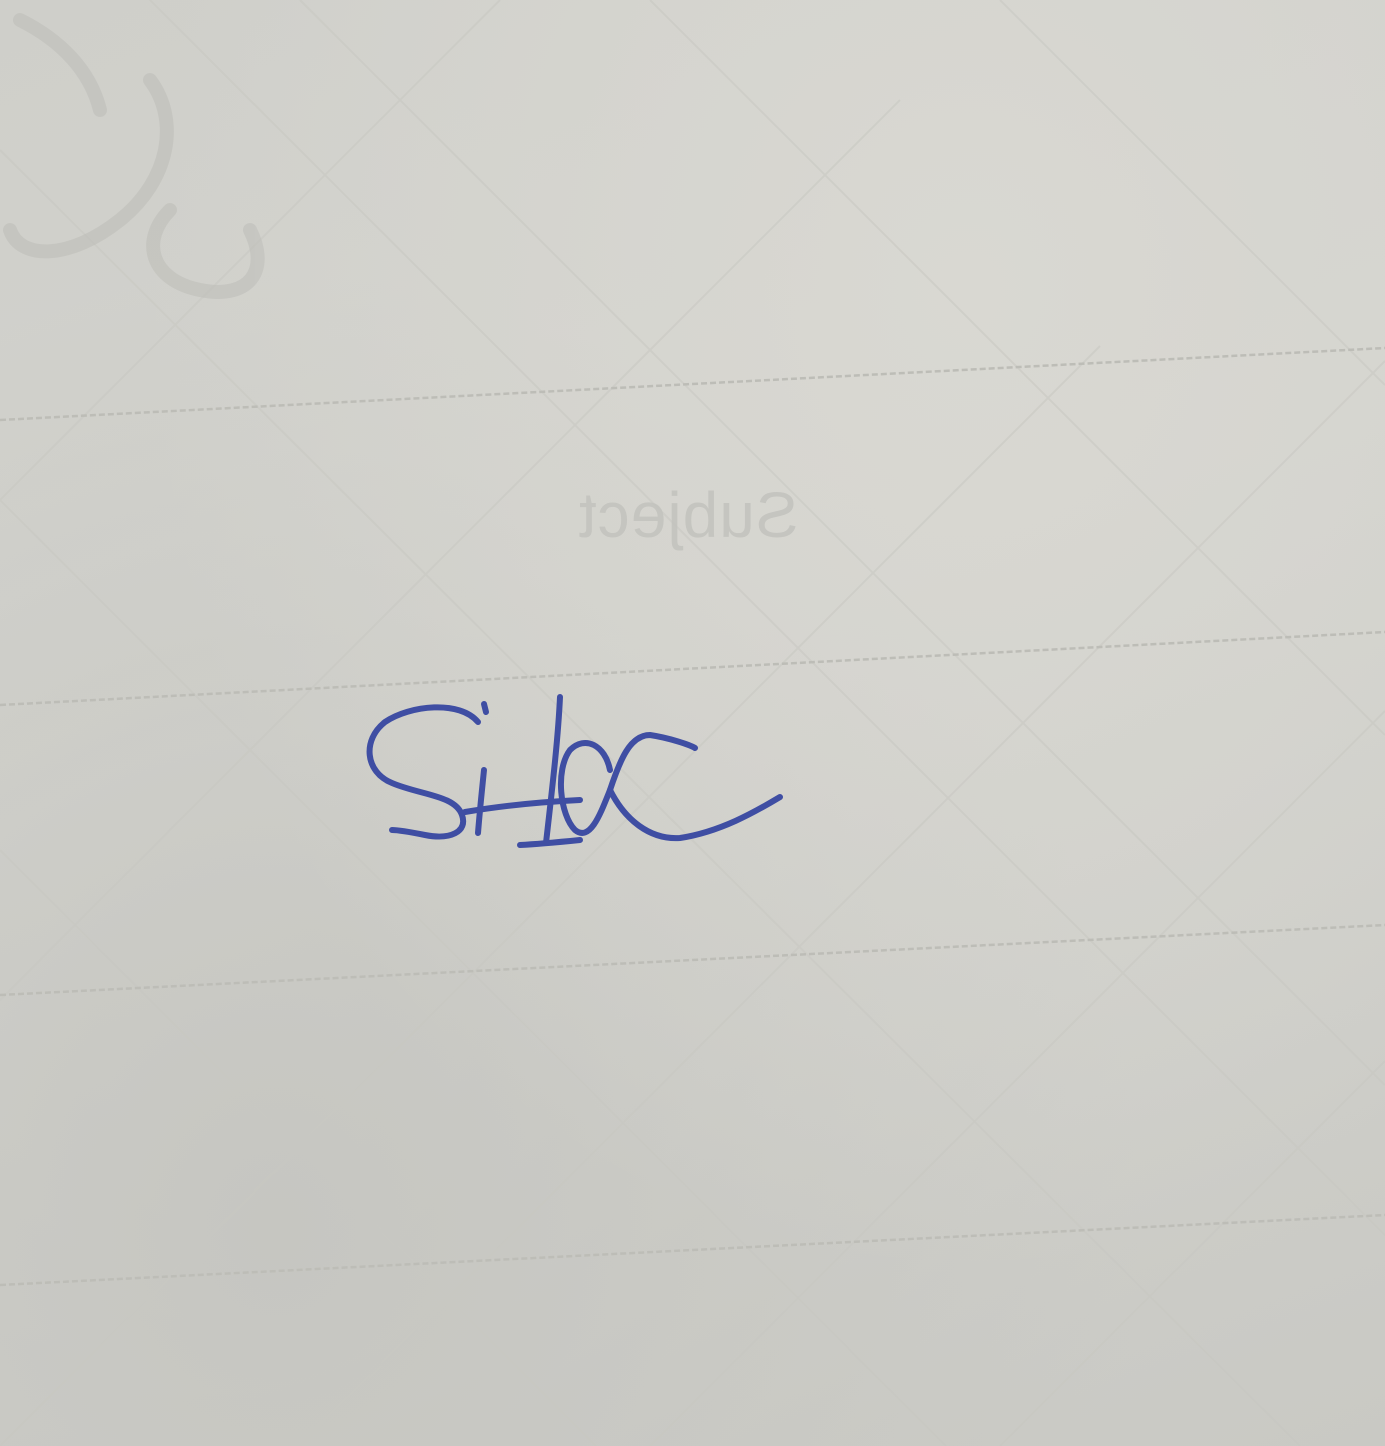  Describe the element at coordinates (134, 156) in the screenshot. I see `show-through-ink-stroke` at that location.